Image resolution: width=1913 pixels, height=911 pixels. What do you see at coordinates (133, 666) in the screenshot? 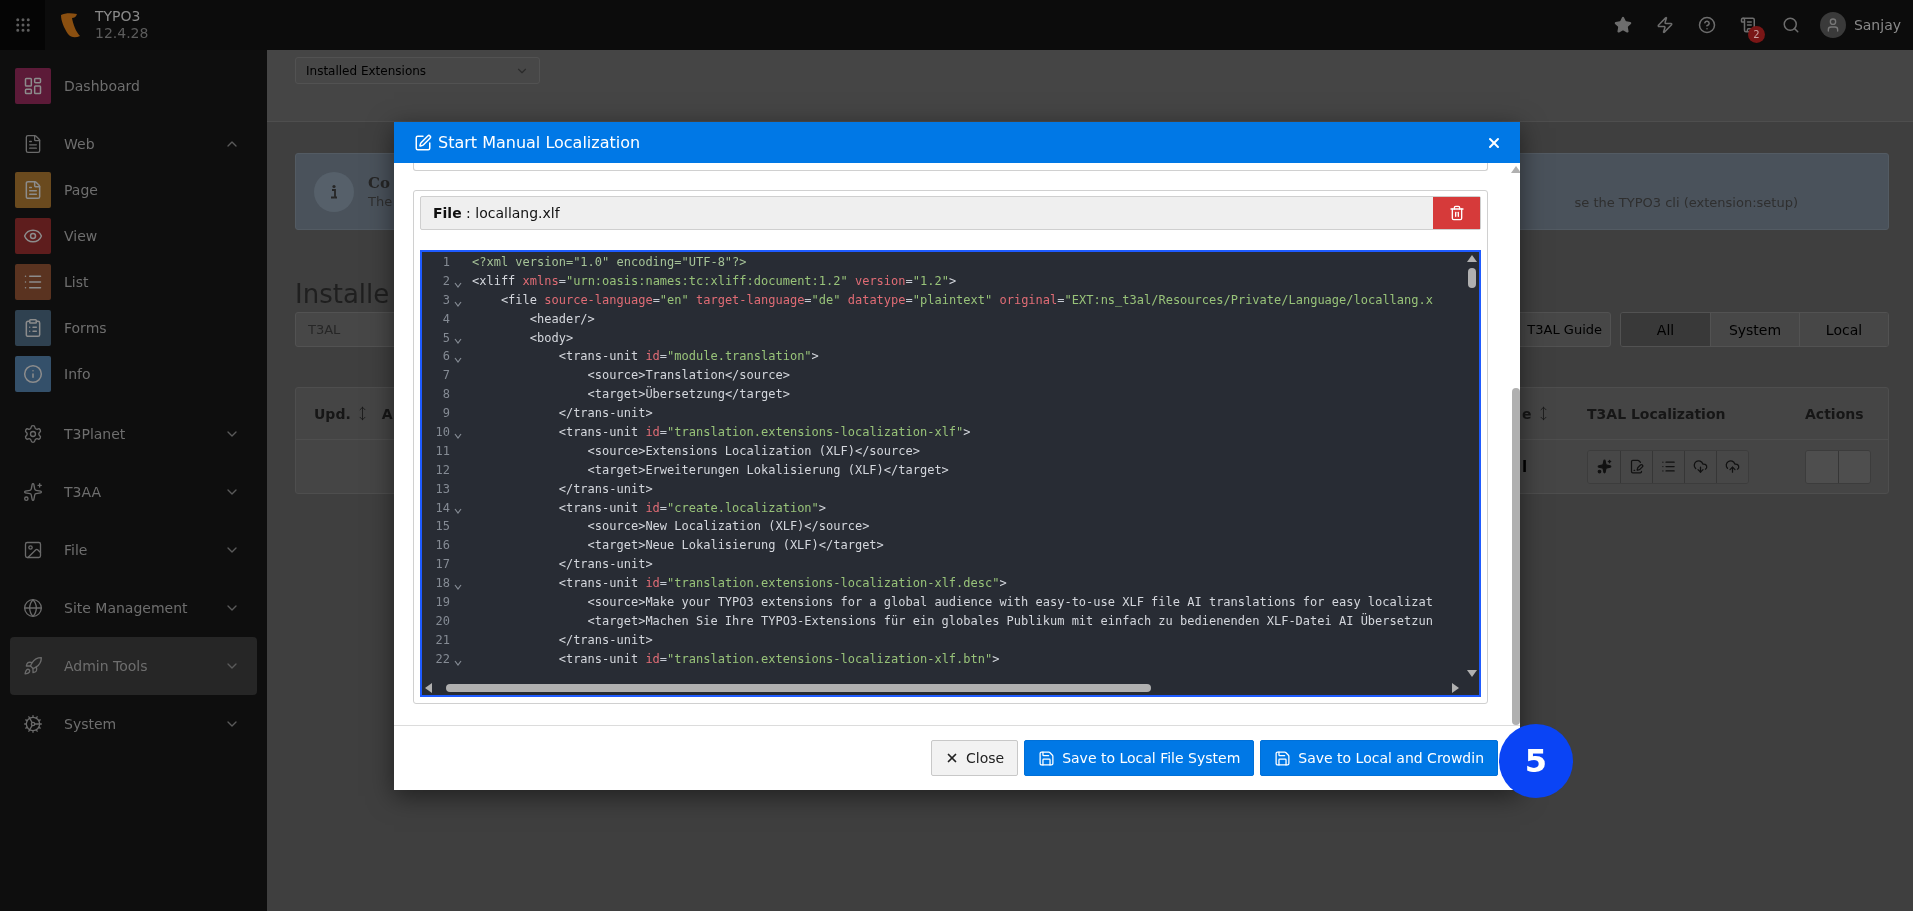
I see `sidebar-item: Admin Tools` at bounding box center [133, 666].